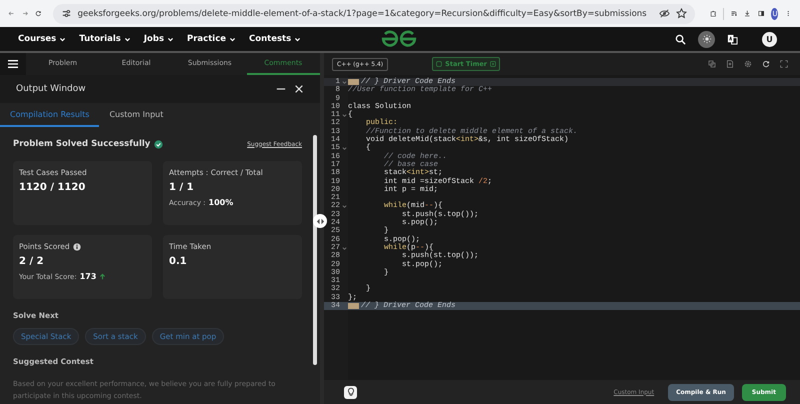 The image size is (800, 404). I want to click on output-tab: Custom Input, so click(136, 115).